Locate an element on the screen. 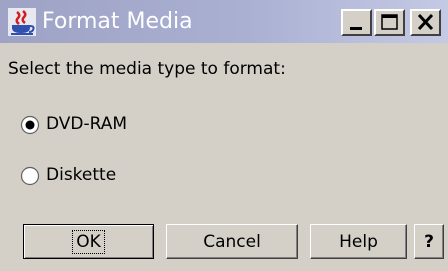  close-button is located at coordinates (425, 22).